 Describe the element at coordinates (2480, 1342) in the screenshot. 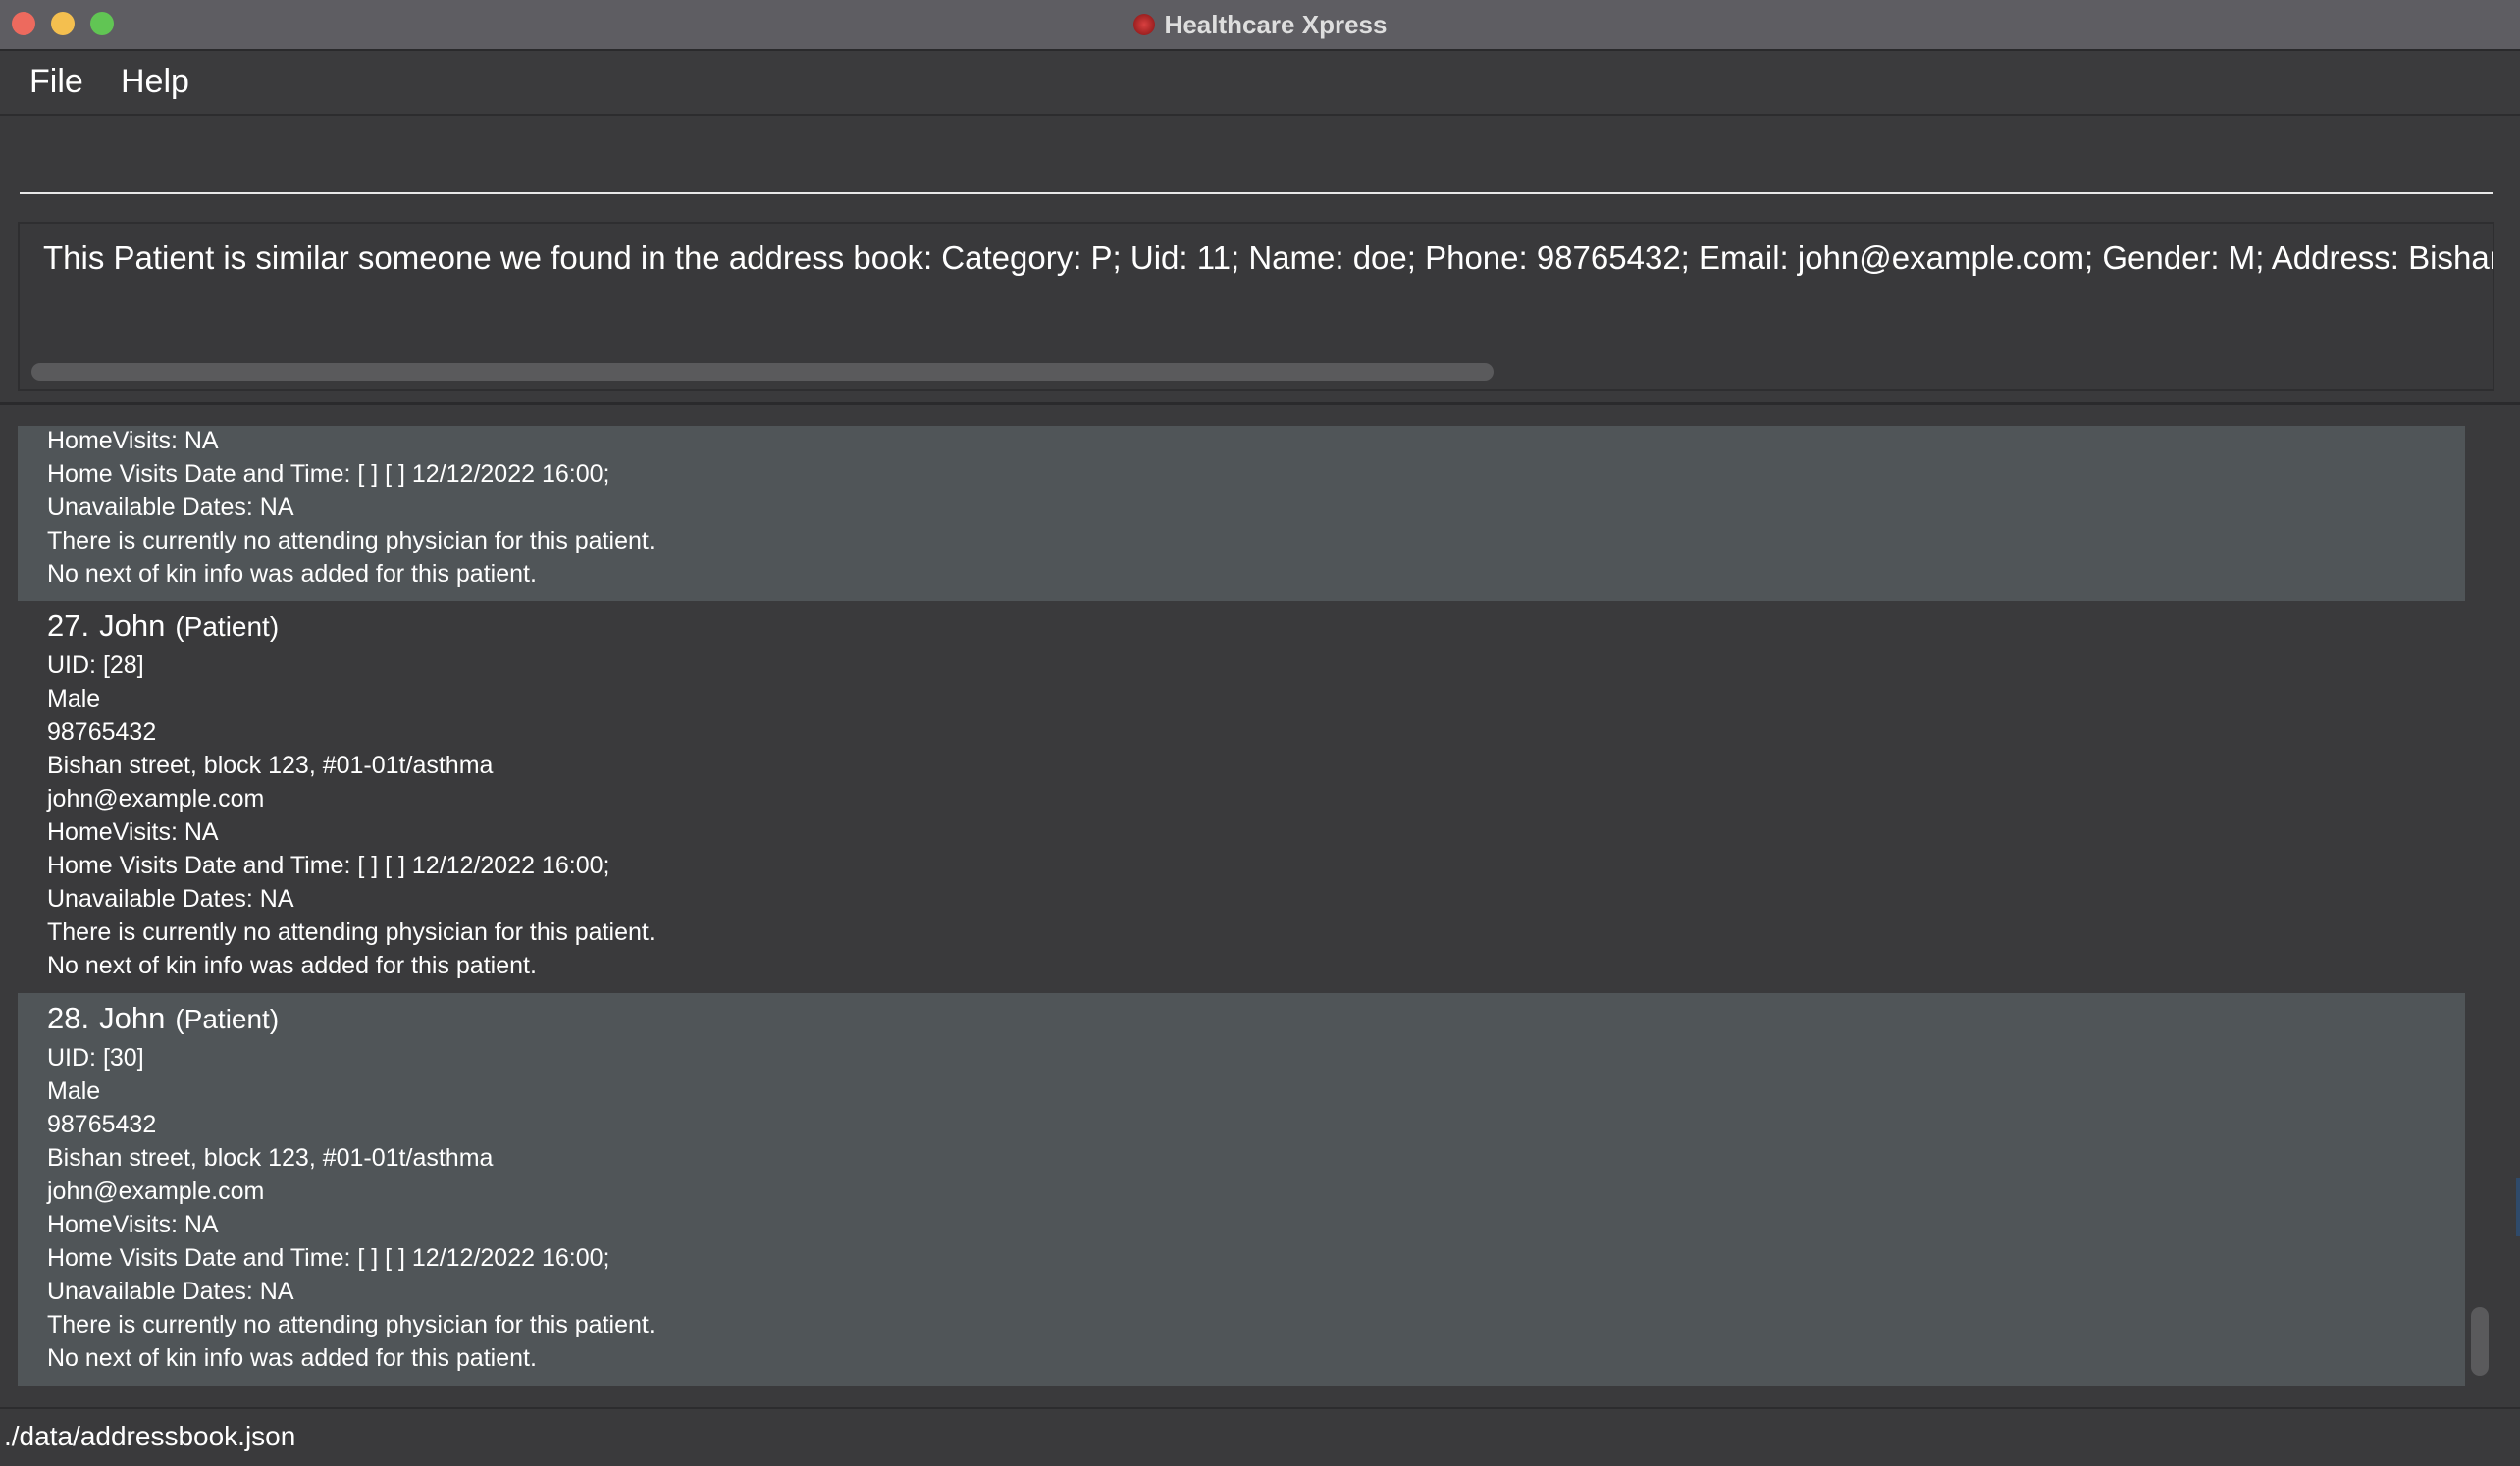

I see `vertical-scrollbar` at that location.